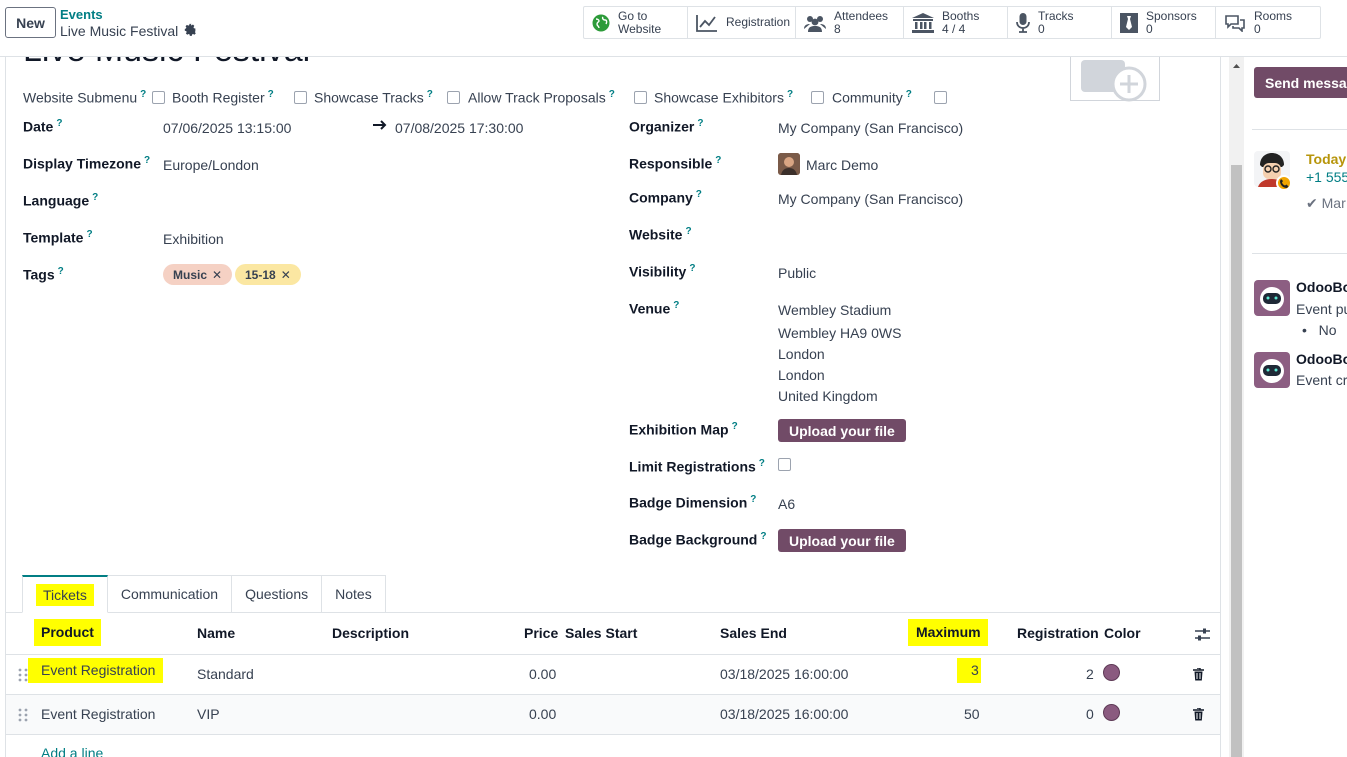 The width and height of the screenshot is (1347, 757). What do you see at coordinates (1236, 66) in the screenshot?
I see `scroll-up-icon` at bounding box center [1236, 66].